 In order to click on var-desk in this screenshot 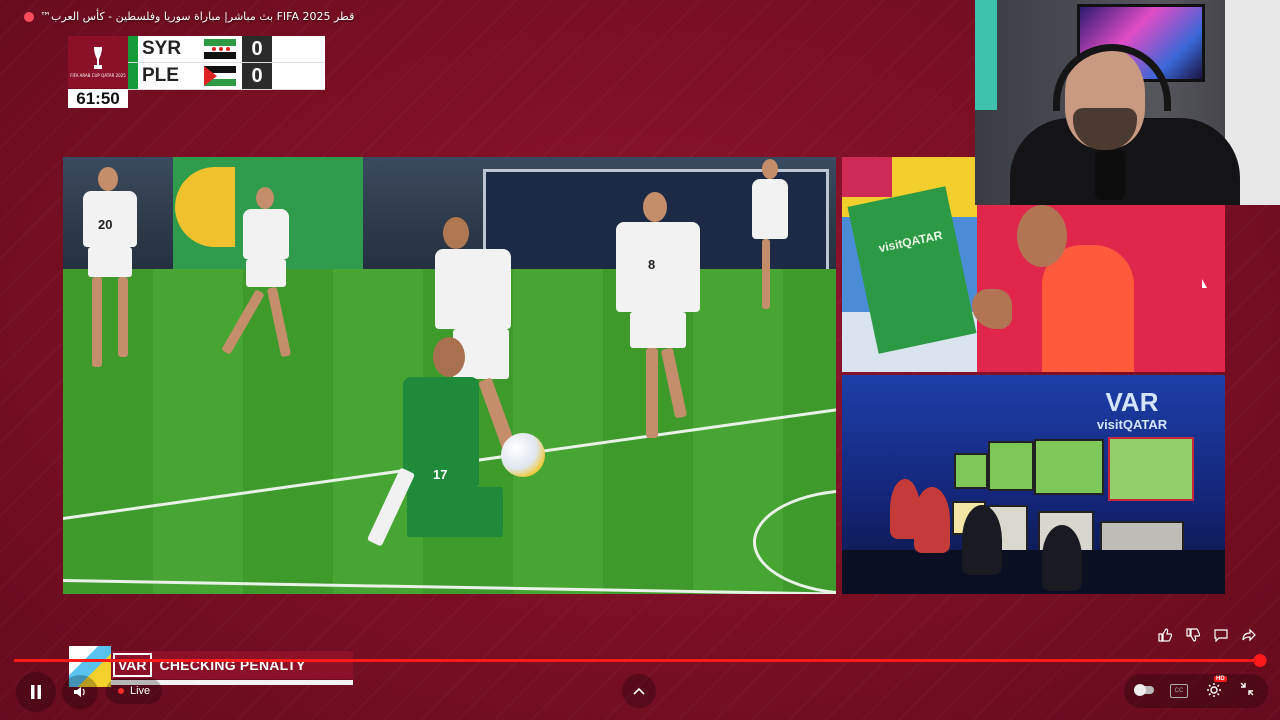, I will do `click(1033, 572)`.